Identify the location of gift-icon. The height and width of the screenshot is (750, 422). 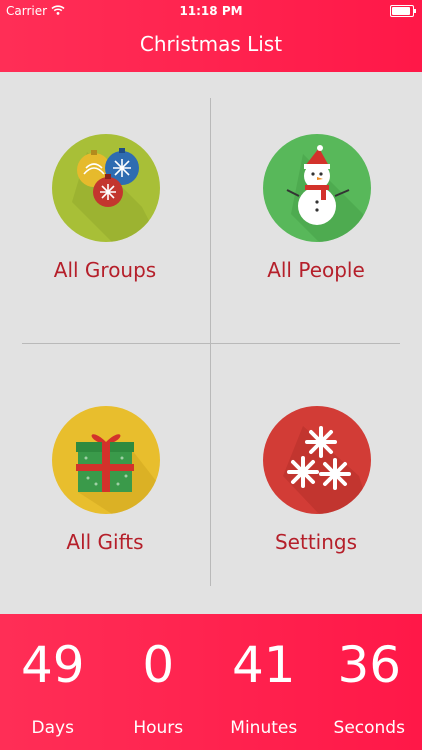
(106, 460).